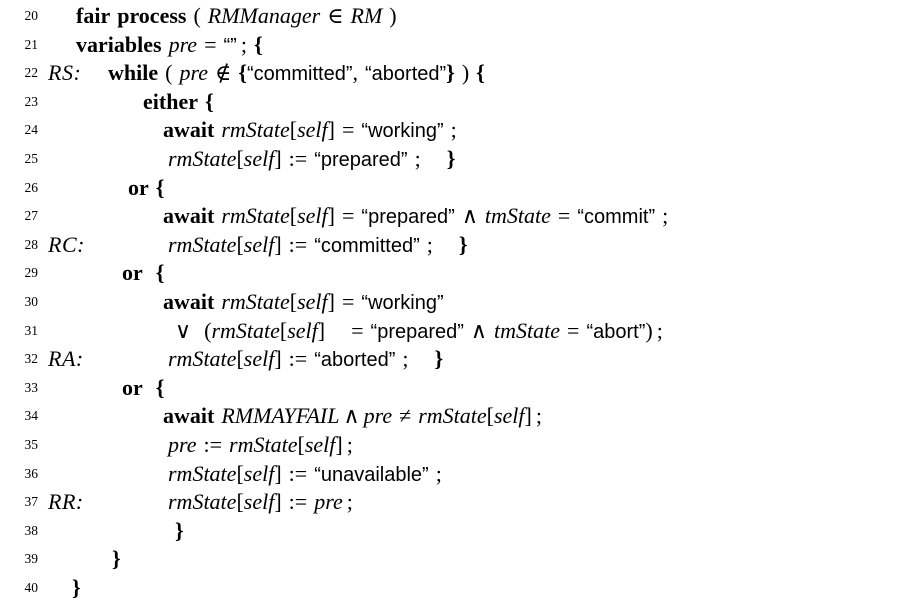 This screenshot has height=608, width=908. I want to click on code-line: 24 await rmState[self] = “working”;, so click(454, 130).